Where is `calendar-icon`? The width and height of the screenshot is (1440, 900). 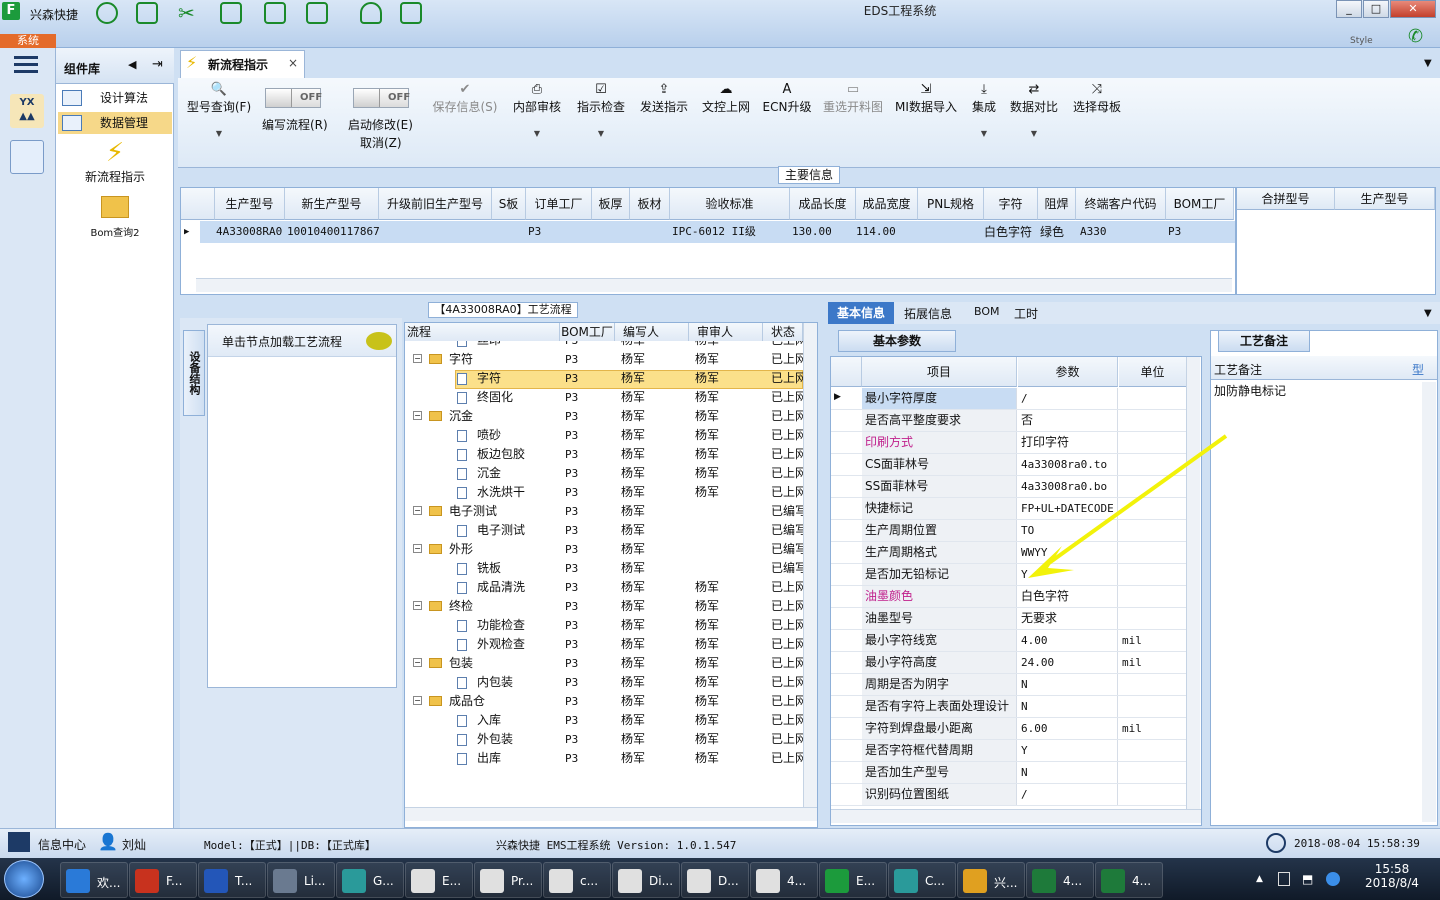
calendar-icon is located at coordinates (27, 157).